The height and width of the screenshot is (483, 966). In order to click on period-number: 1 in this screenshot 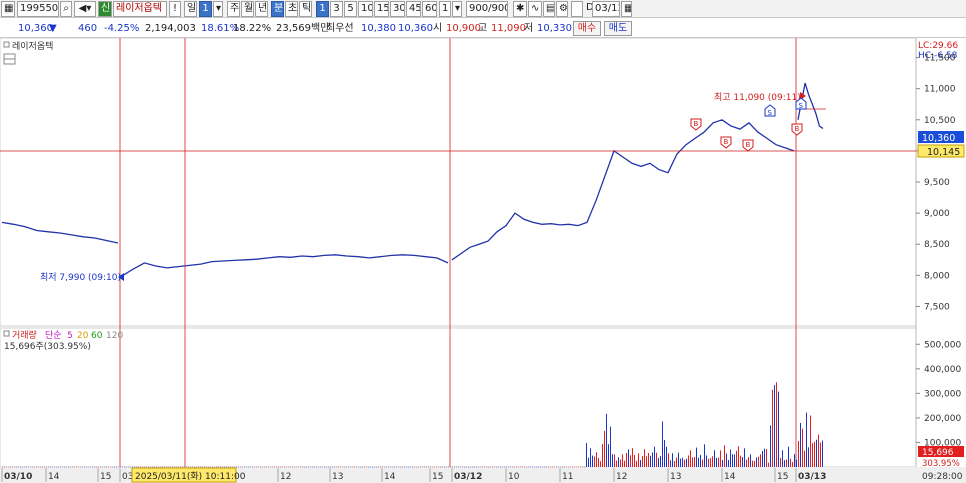, I will do `click(205, 9)`.